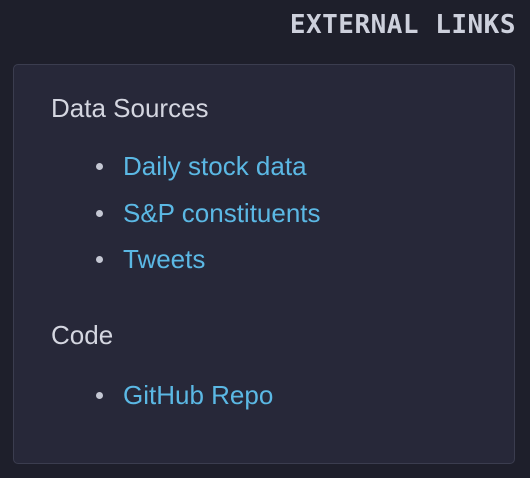 The height and width of the screenshot is (478, 530). What do you see at coordinates (82, 335) in the screenshot?
I see `section-title-code: Code` at bounding box center [82, 335].